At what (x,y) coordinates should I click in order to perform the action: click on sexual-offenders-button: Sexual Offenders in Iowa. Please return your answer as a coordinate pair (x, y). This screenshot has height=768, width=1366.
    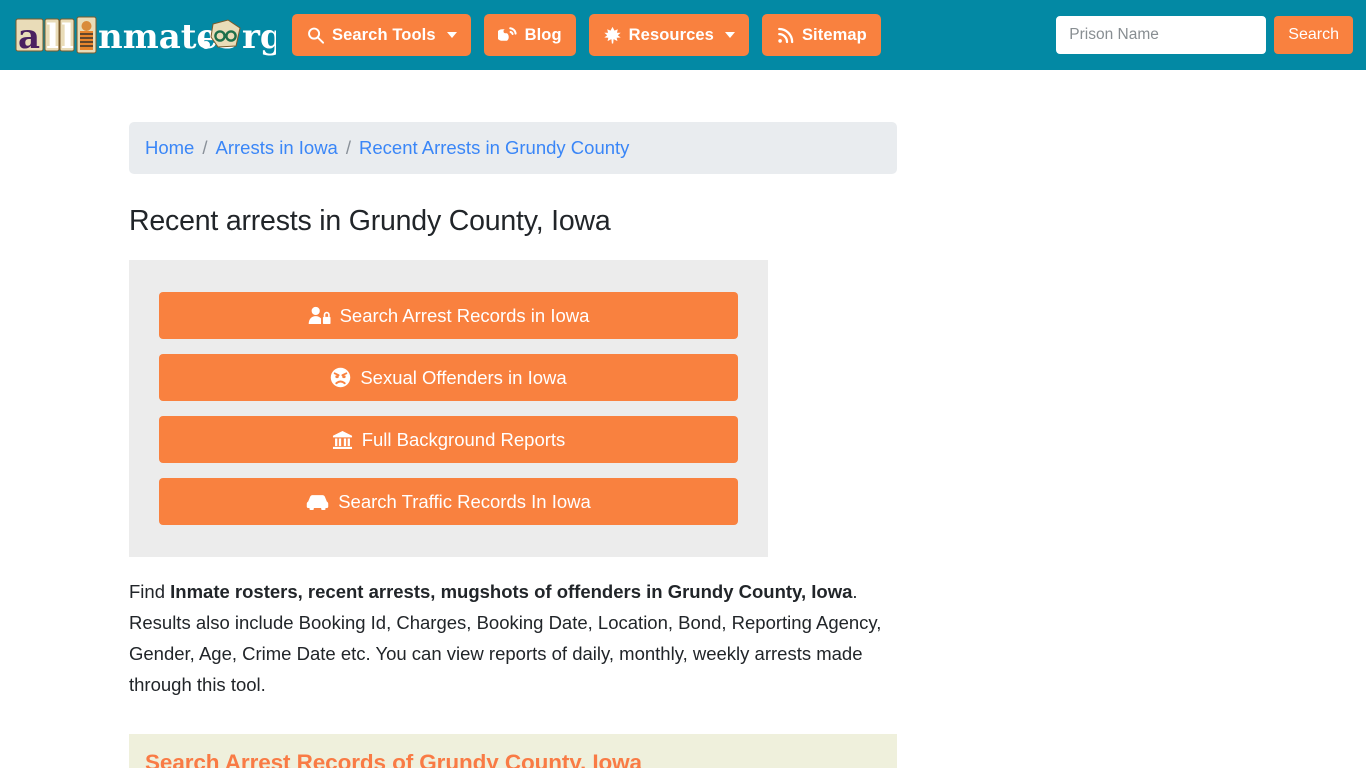
    Looking at the image, I should click on (448, 377).